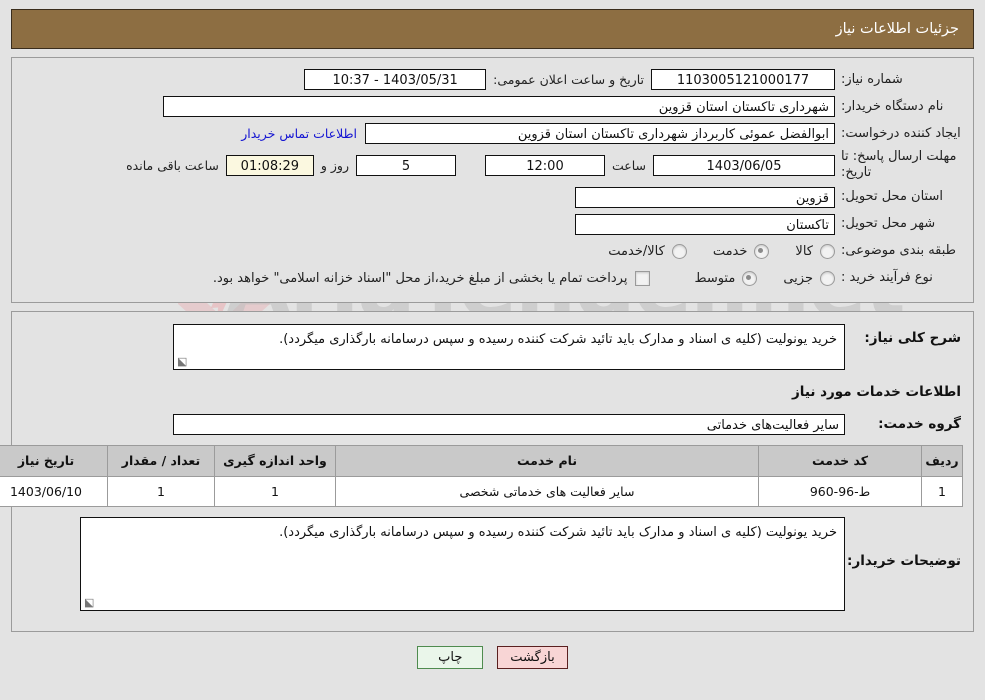 The image size is (985, 700). I want to click on resize-grip-icon: ◪, so click(182, 361).